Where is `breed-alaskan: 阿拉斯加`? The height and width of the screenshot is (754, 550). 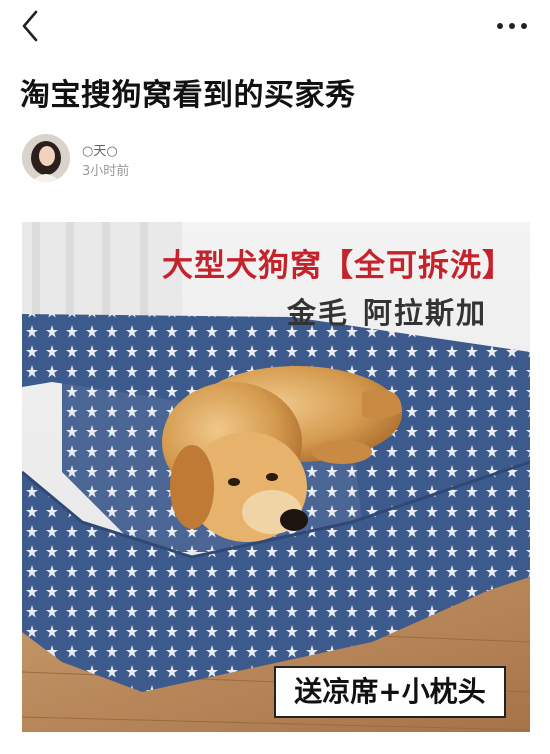 breed-alaskan: 阿拉斯加 is located at coordinates (425, 313).